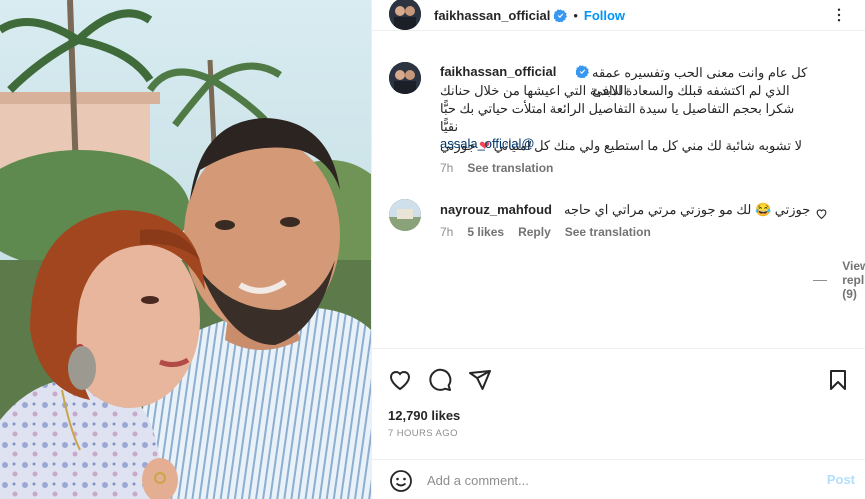 The width and height of the screenshot is (865, 499). What do you see at coordinates (480, 380) in the screenshot?
I see `share-icon` at bounding box center [480, 380].